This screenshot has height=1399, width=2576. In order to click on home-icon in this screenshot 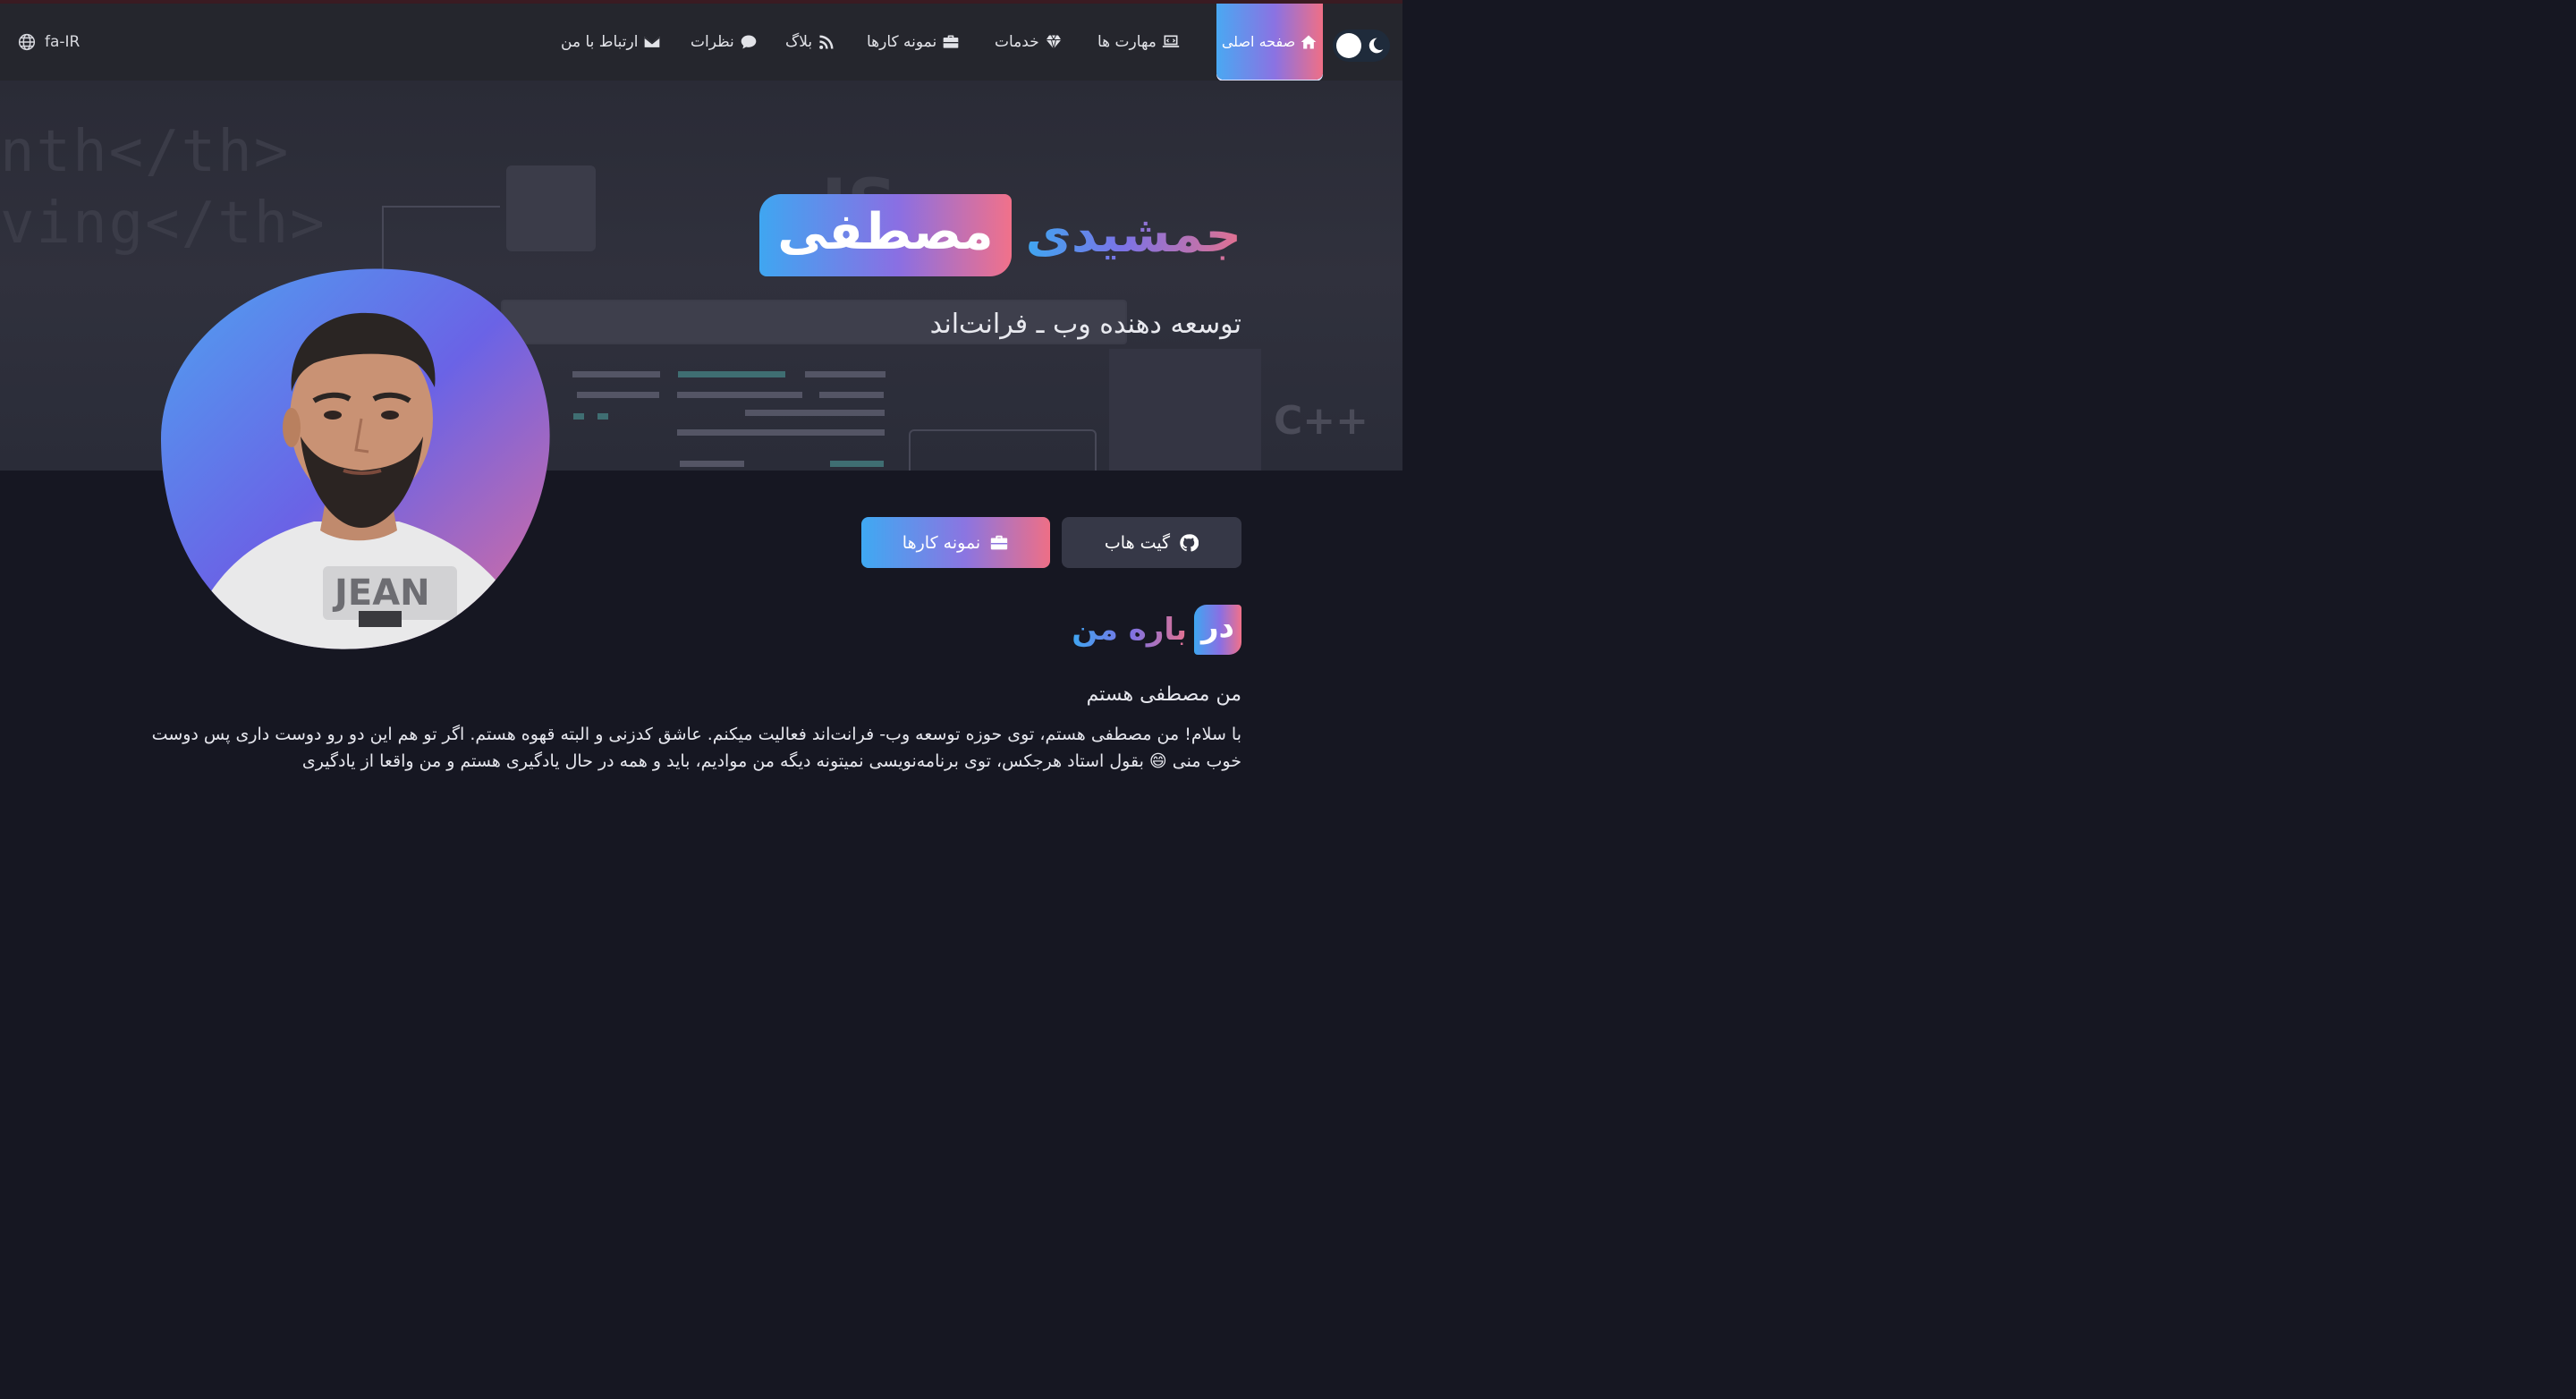, I will do `click(1309, 41)`.